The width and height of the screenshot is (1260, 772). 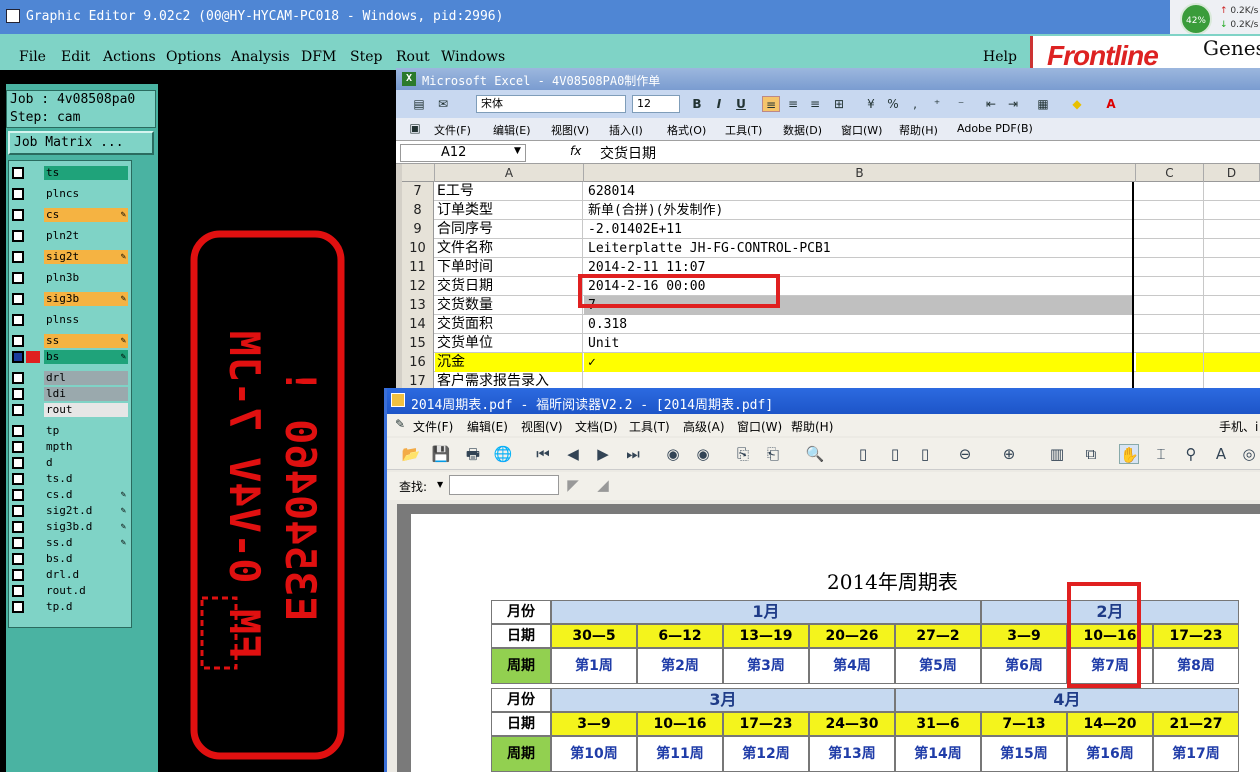 I want to click on bold-icon: B, so click(x=697, y=104).